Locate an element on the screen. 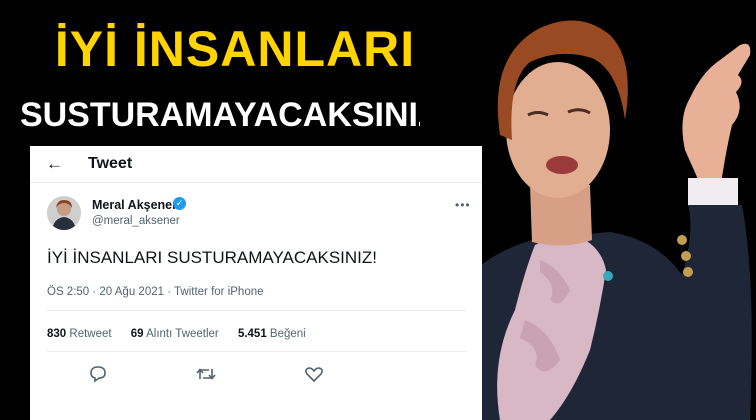 The image size is (756, 420). retweet-icon is located at coordinates (206, 374).